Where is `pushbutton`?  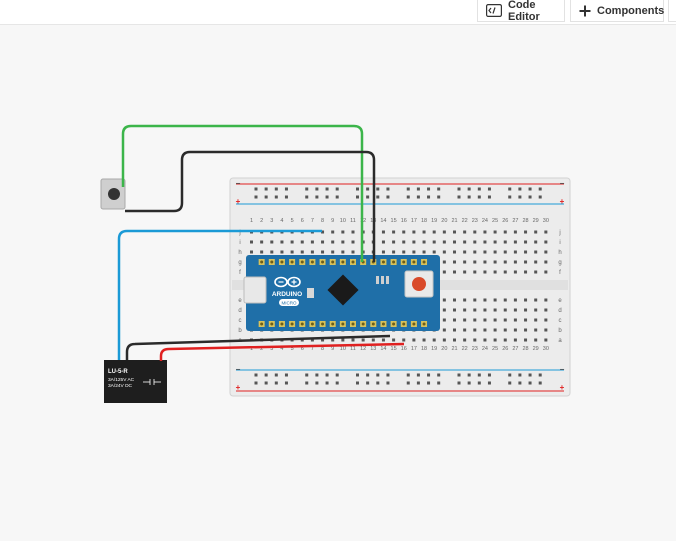 pushbutton is located at coordinates (113, 194).